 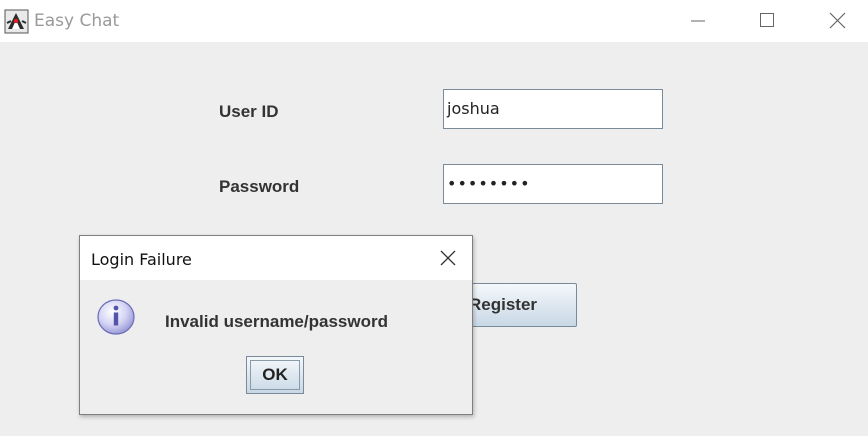 What do you see at coordinates (276, 321) in the screenshot?
I see `error-message: Invalid username/password` at bounding box center [276, 321].